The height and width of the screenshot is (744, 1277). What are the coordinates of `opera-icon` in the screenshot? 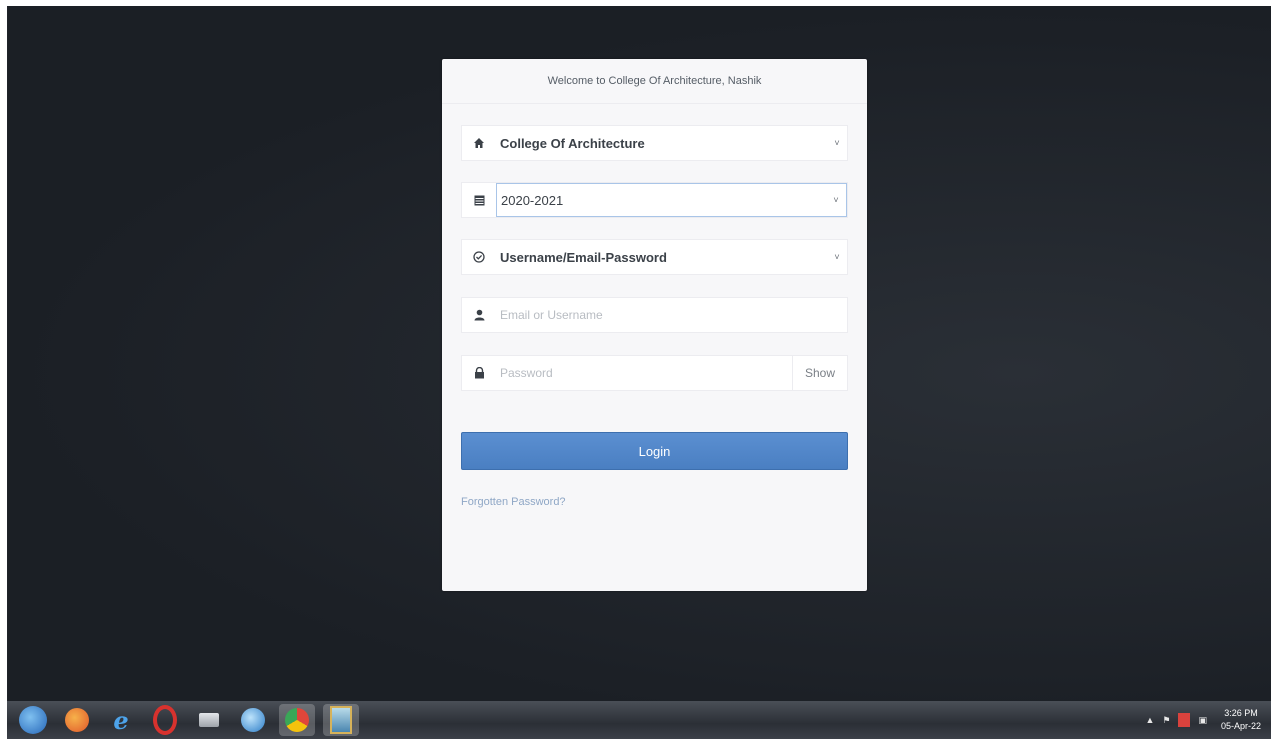 It's located at (165, 720).